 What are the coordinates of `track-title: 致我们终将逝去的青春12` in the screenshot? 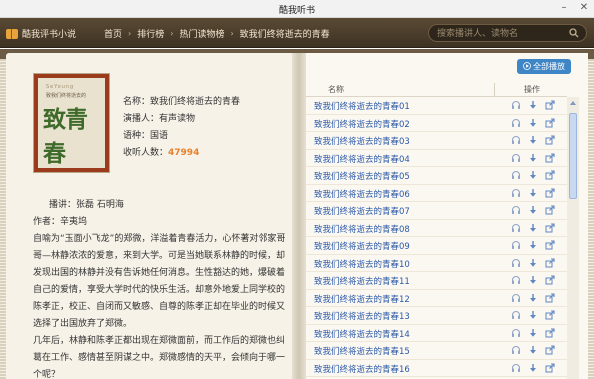 It's located at (362, 299).